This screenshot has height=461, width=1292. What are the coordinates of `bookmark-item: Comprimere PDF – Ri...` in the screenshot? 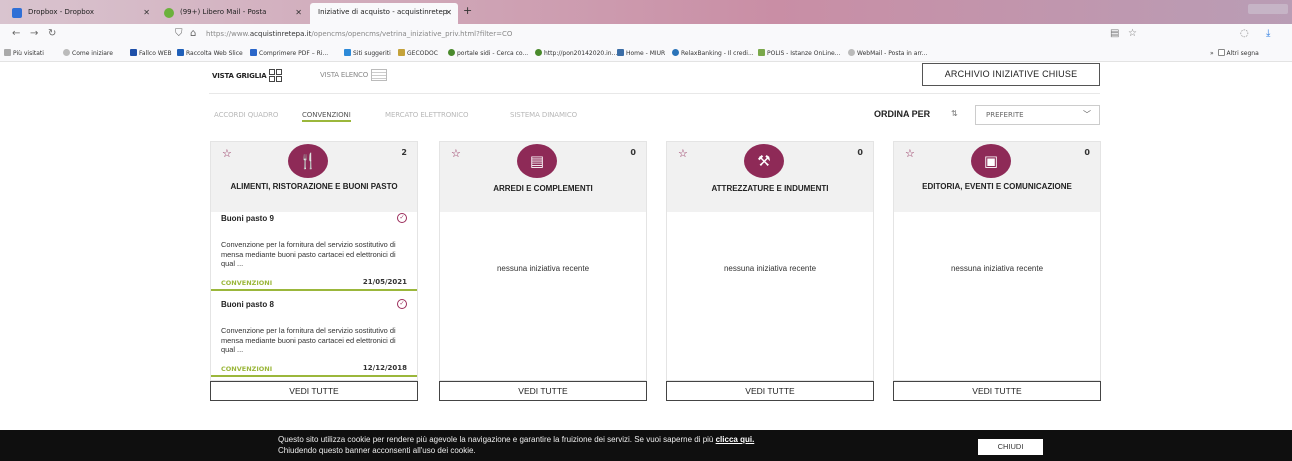 It's located at (289, 53).